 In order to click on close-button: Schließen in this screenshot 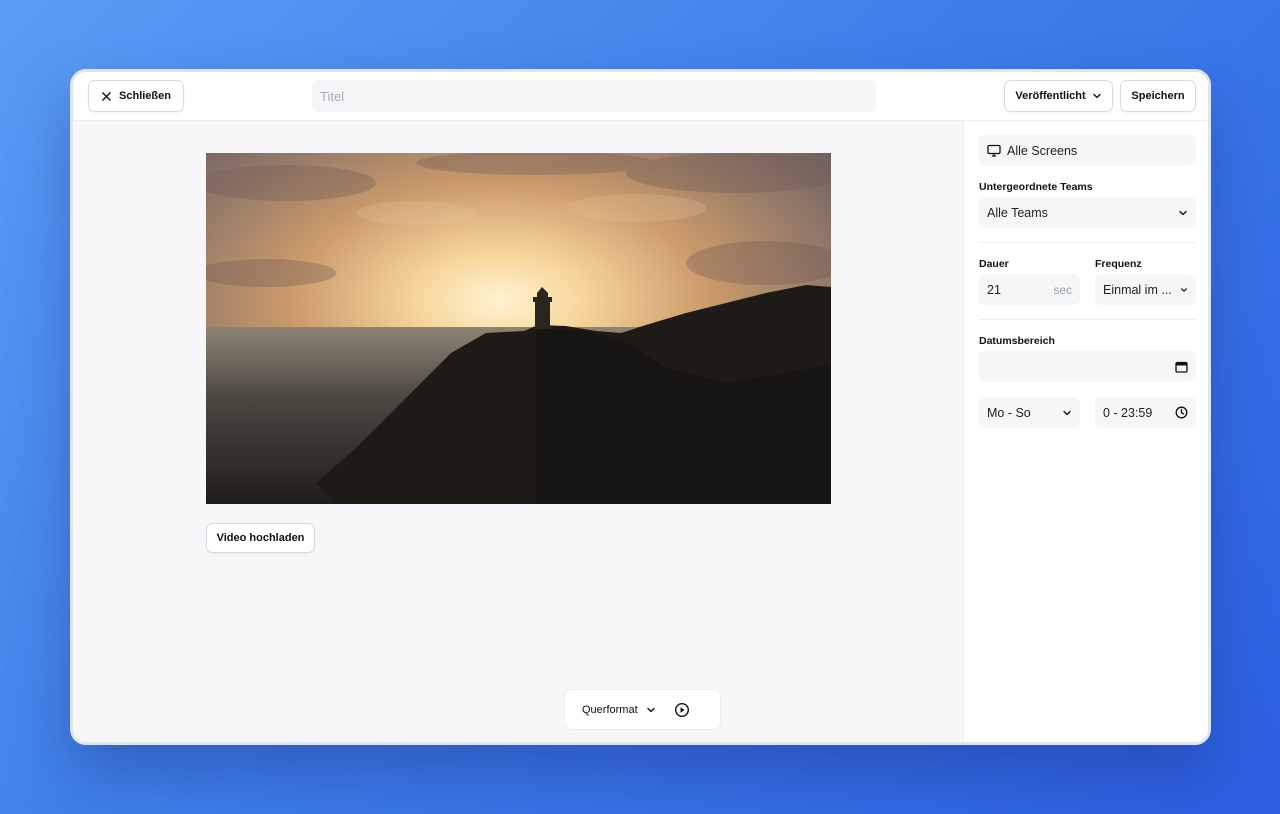, I will do `click(136, 96)`.